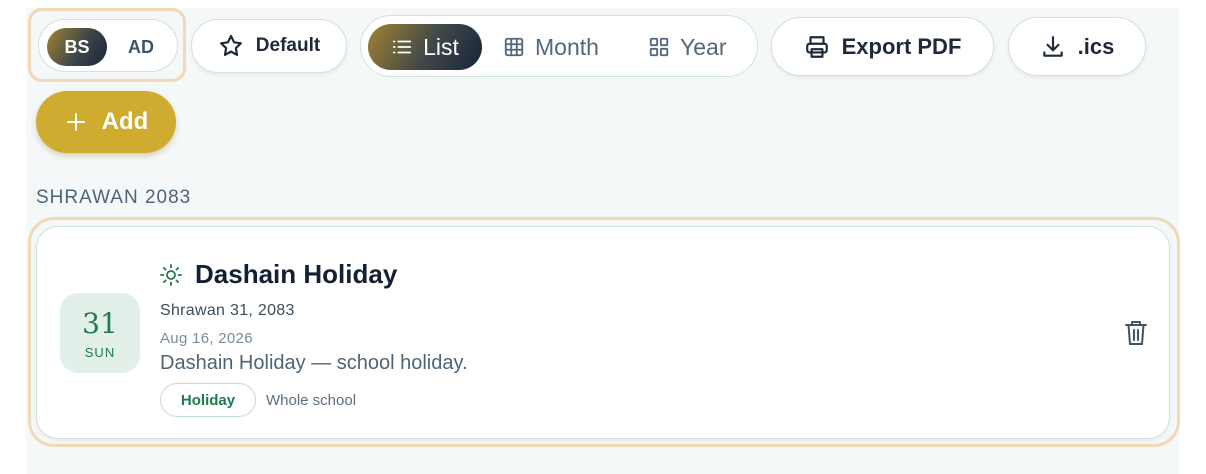 Image resolution: width=1206 pixels, height=474 pixels. I want to click on month-heading: SHRAWAN 2083, so click(114, 197).